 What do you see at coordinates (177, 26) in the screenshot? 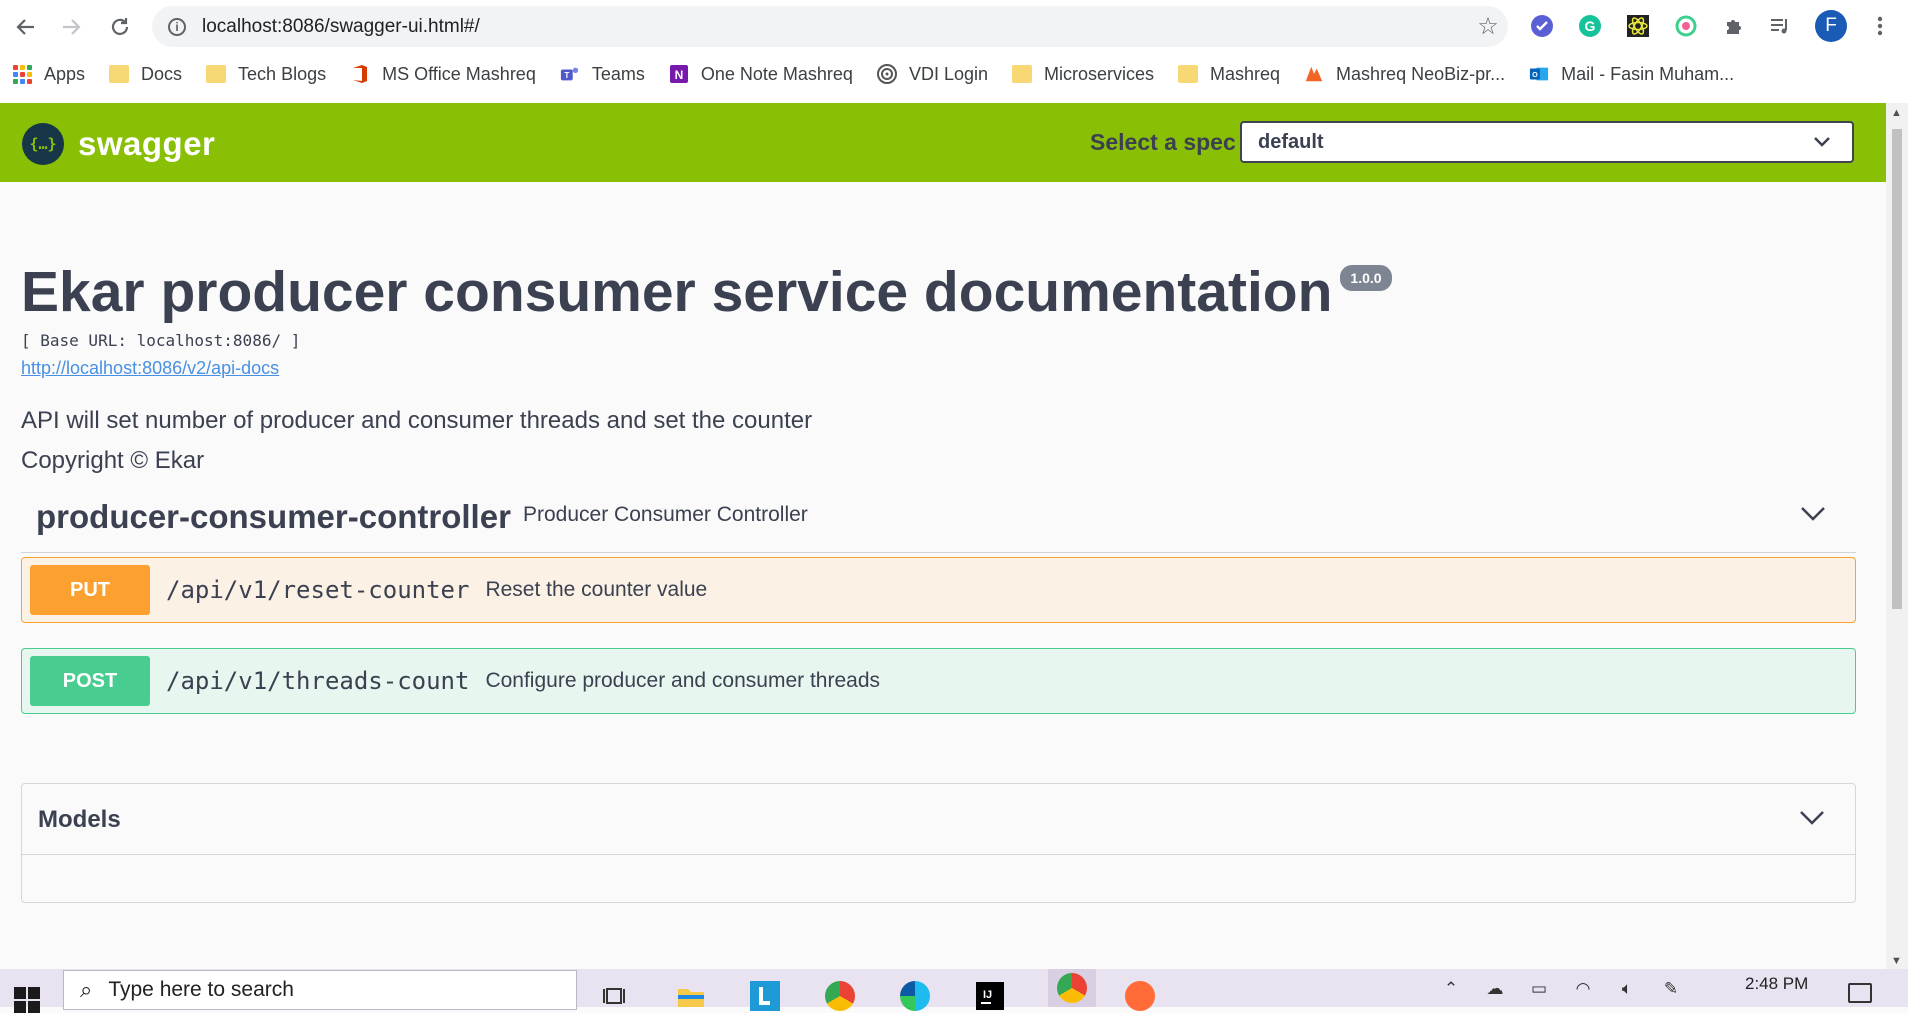
I see `site-info-icon: i` at bounding box center [177, 26].